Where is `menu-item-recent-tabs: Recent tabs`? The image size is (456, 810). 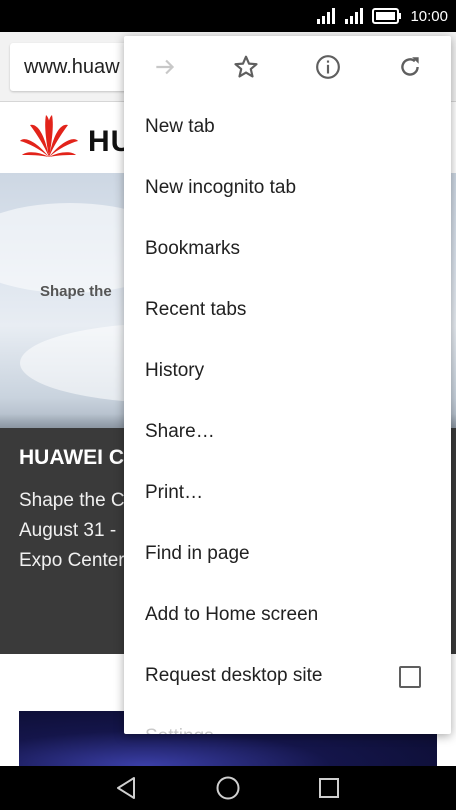 menu-item-recent-tabs: Recent tabs is located at coordinates (287, 310).